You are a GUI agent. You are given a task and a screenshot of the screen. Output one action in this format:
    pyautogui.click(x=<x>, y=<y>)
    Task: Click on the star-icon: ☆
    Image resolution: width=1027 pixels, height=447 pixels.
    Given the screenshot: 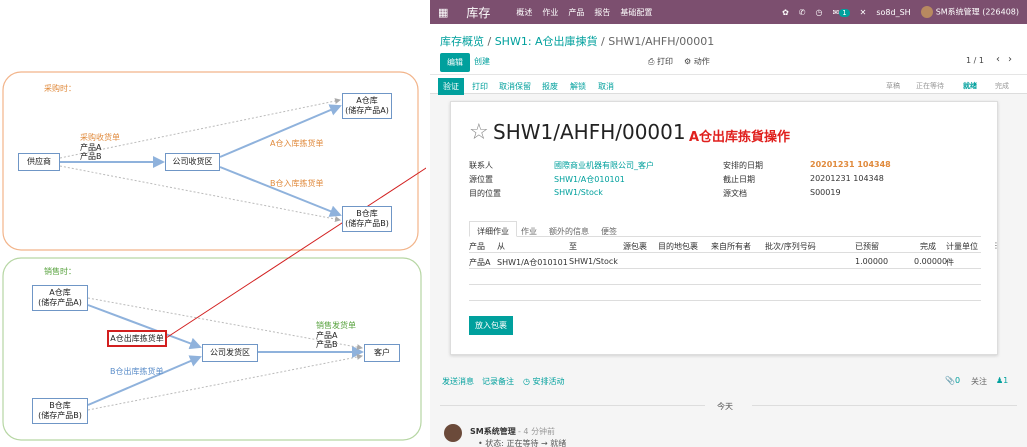 What is the action you would take?
    pyautogui.click(x=479, y=132)
    